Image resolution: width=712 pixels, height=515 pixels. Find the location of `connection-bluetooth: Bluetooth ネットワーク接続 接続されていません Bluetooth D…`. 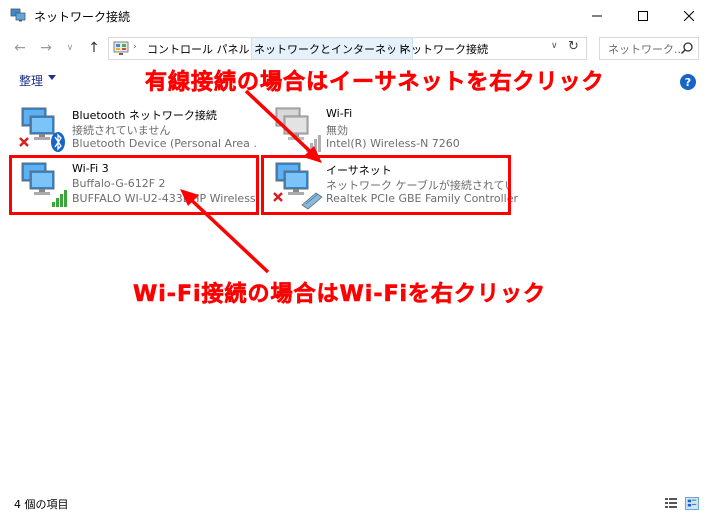

connection-bluetooth: Bluetooth ネットワーク接続 接続されていません Bluetooth D… is located at coordinates (136, 130).